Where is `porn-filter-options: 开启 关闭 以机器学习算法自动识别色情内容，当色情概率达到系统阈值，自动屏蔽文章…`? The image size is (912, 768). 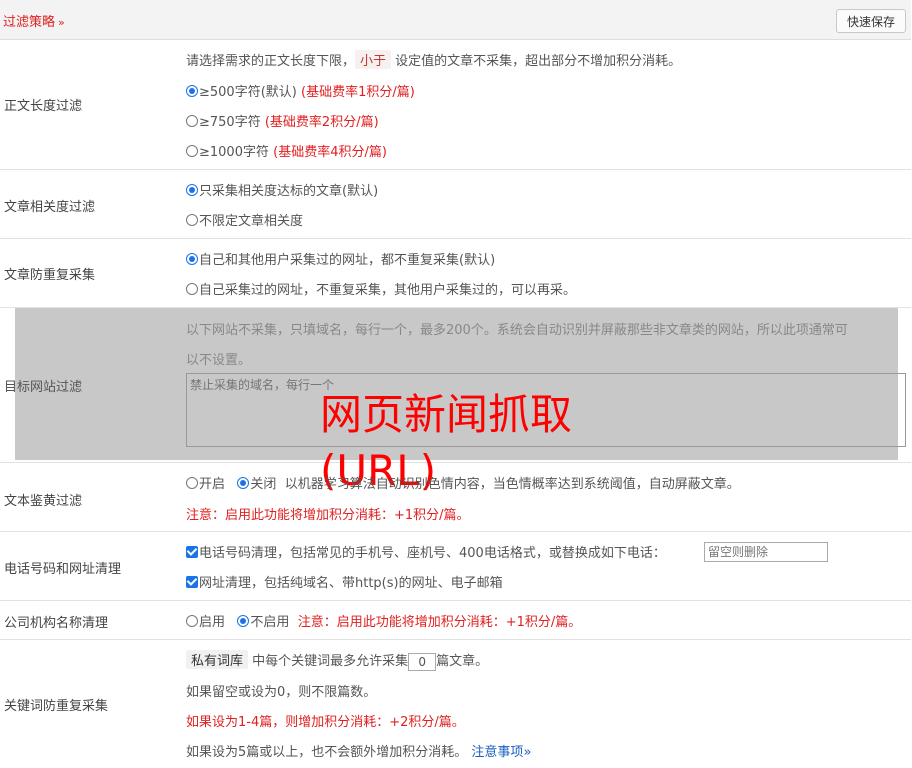
porn-filter-options: 开启 关闭 以机器学习算法自动识别色情内容，当色情概率达到系统阈值，自动屏蔽文章… is located at coordinates (463, 482).